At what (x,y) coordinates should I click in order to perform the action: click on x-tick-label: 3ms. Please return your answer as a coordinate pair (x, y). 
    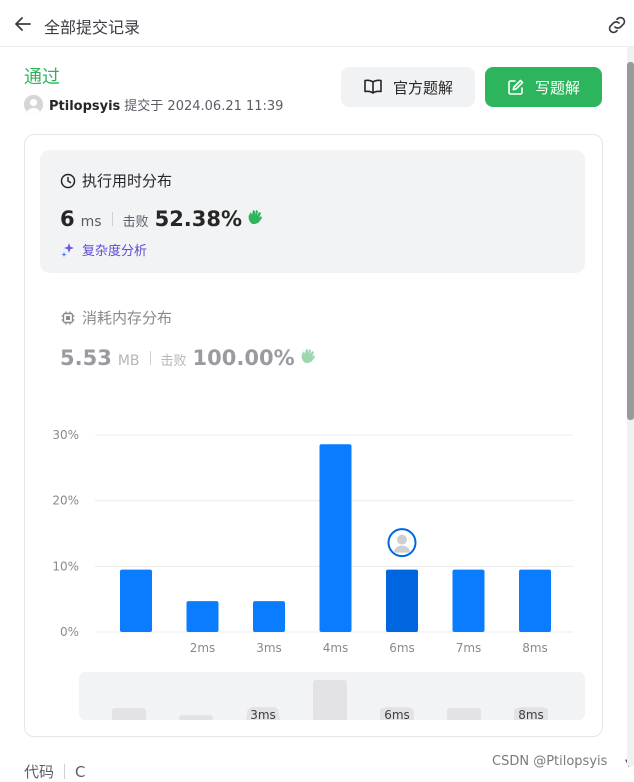
    Looking at the image, I should click on (269, 648).